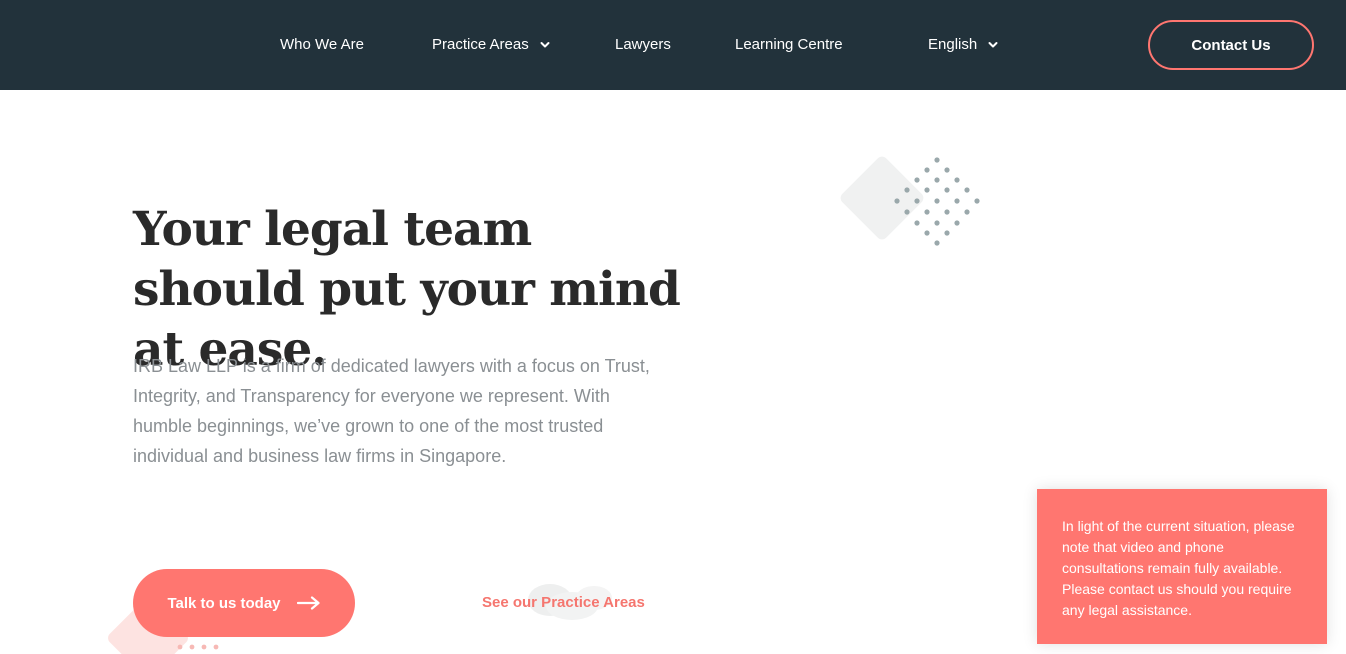  What do you see at coordinates (480, 44) in the screenshot?
I see `nav-practice-areas-label: Practice Areas` at bounding box center [480, 44].